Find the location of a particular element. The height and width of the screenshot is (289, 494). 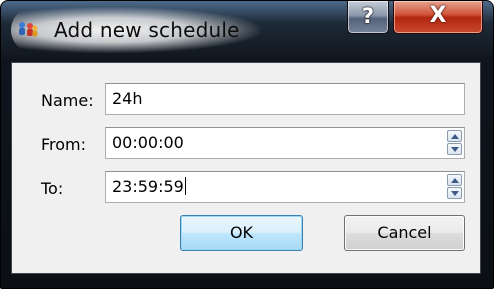

close-icon: X is located at coordinates (438, 15).